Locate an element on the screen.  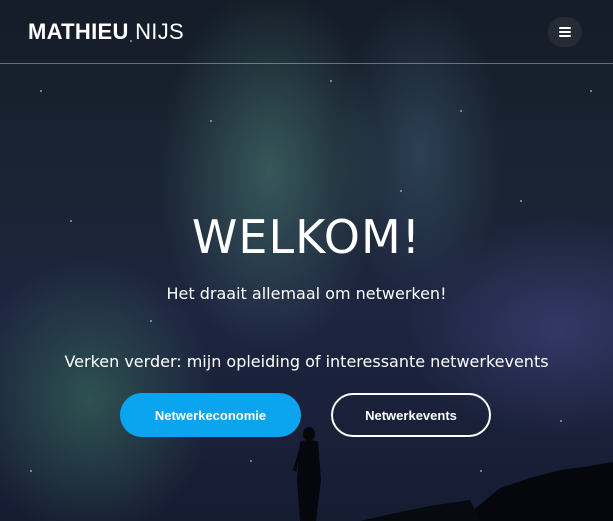
hero-subtitle: Het draait allemaal om netwerken! is located at coordinates (306, 293).